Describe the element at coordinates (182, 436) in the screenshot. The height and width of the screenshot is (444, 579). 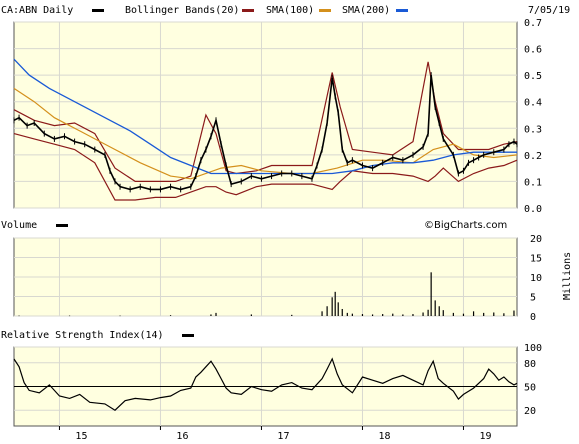
I see `x-tick-label: 16` at that location.